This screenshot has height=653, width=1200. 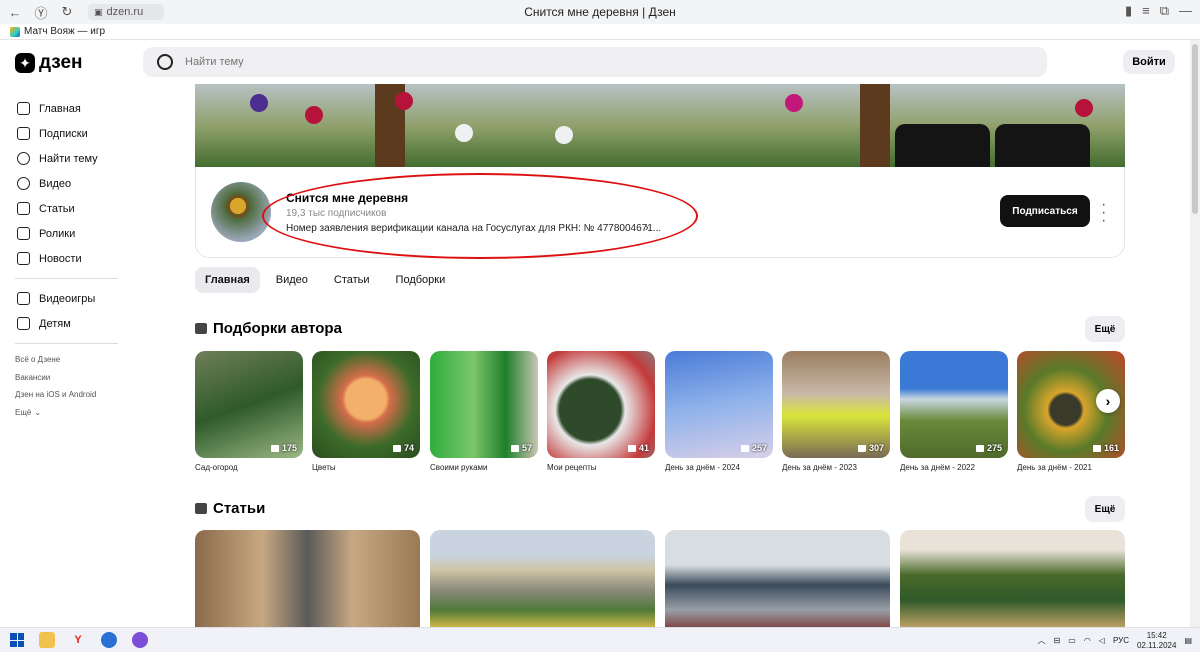 What do you see at coordinates (41, 12) in the screenshot?
I see `yandex-icon: Ⓨ` at bounding box center [41, 12].